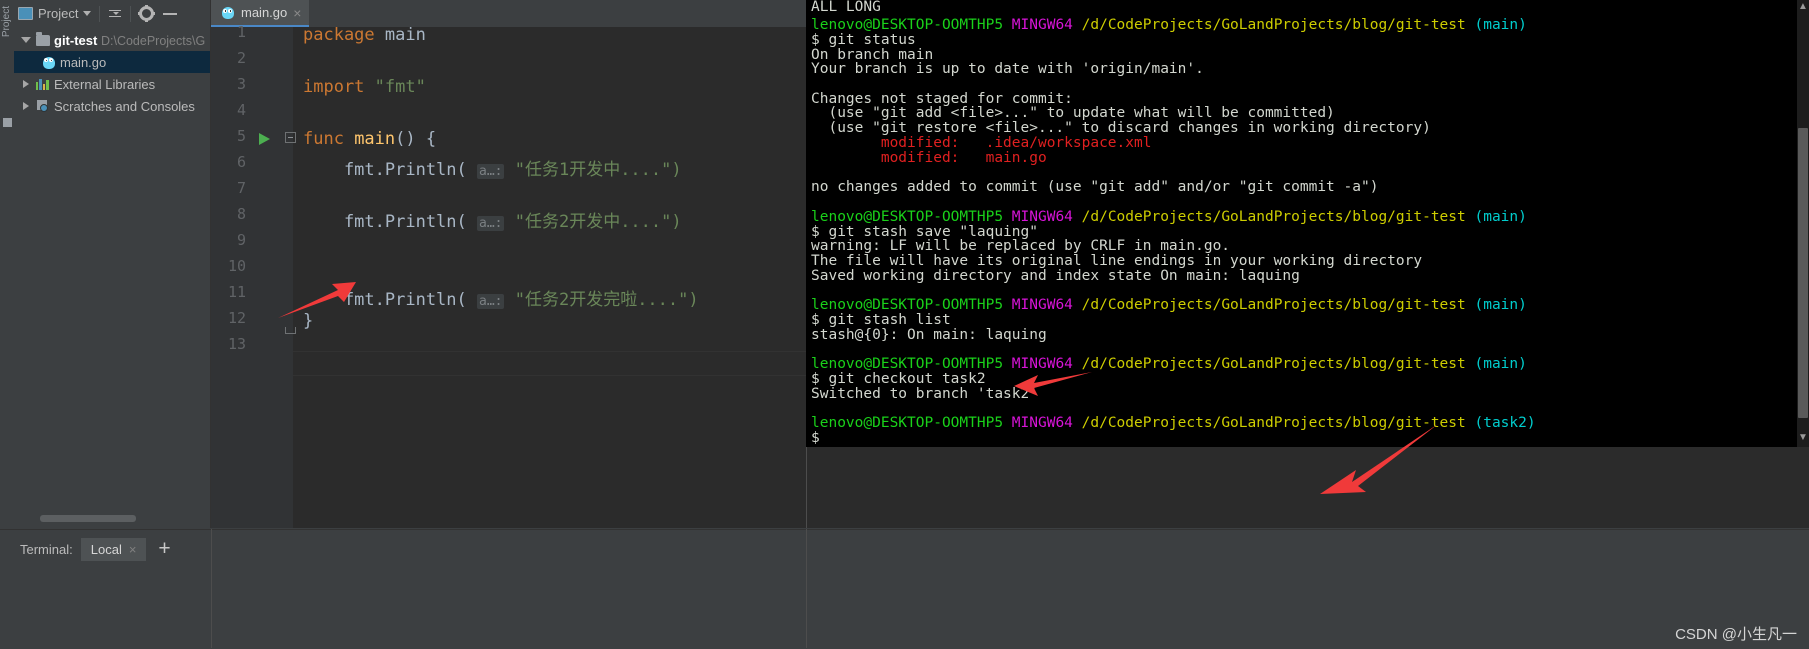 This screenshot has height=649, width=1809. I want to click on terminal-line: $, so click(815, 438).